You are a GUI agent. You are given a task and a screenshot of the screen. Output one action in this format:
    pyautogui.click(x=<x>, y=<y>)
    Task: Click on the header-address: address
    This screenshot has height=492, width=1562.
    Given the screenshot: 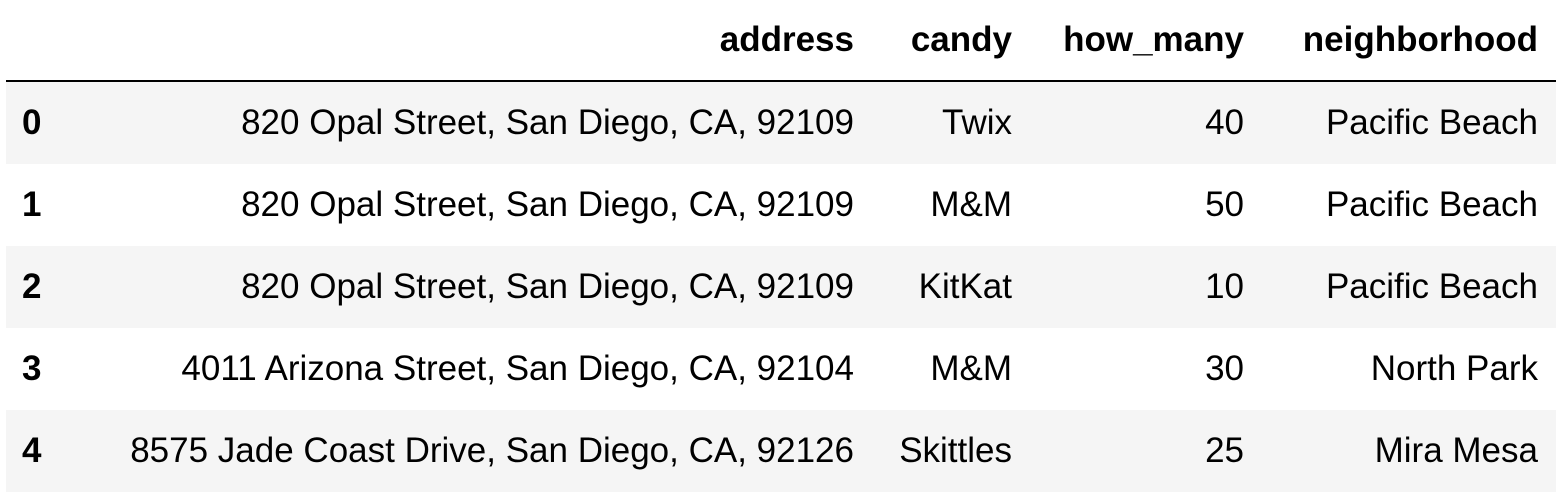 What is the action you would take?
    pyautogui.click(x=468, y=41)
    